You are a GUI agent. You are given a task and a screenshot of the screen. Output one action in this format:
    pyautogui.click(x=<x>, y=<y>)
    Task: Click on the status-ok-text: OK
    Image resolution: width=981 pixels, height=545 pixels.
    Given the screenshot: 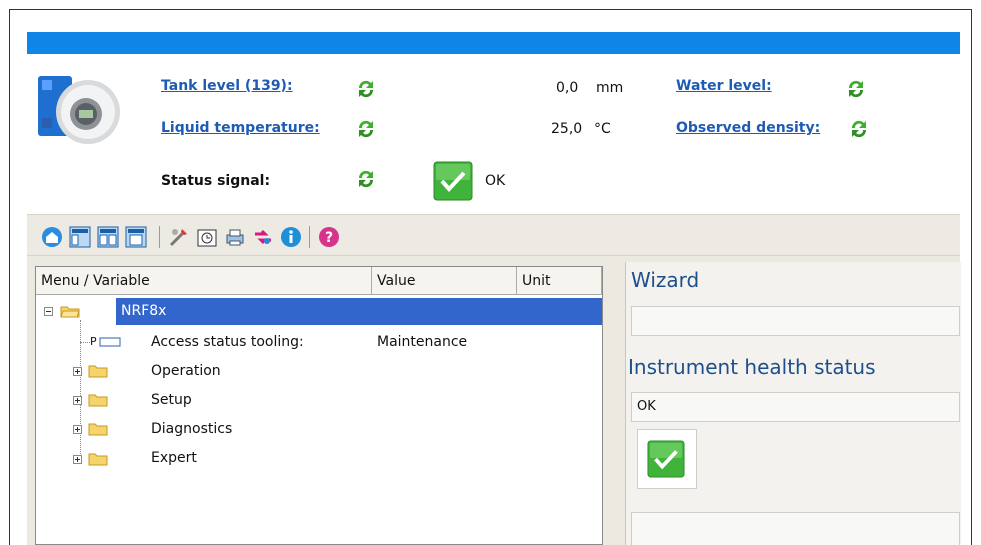 What is the action you would take?
    pyautogui.click(x=495, y=181)
    